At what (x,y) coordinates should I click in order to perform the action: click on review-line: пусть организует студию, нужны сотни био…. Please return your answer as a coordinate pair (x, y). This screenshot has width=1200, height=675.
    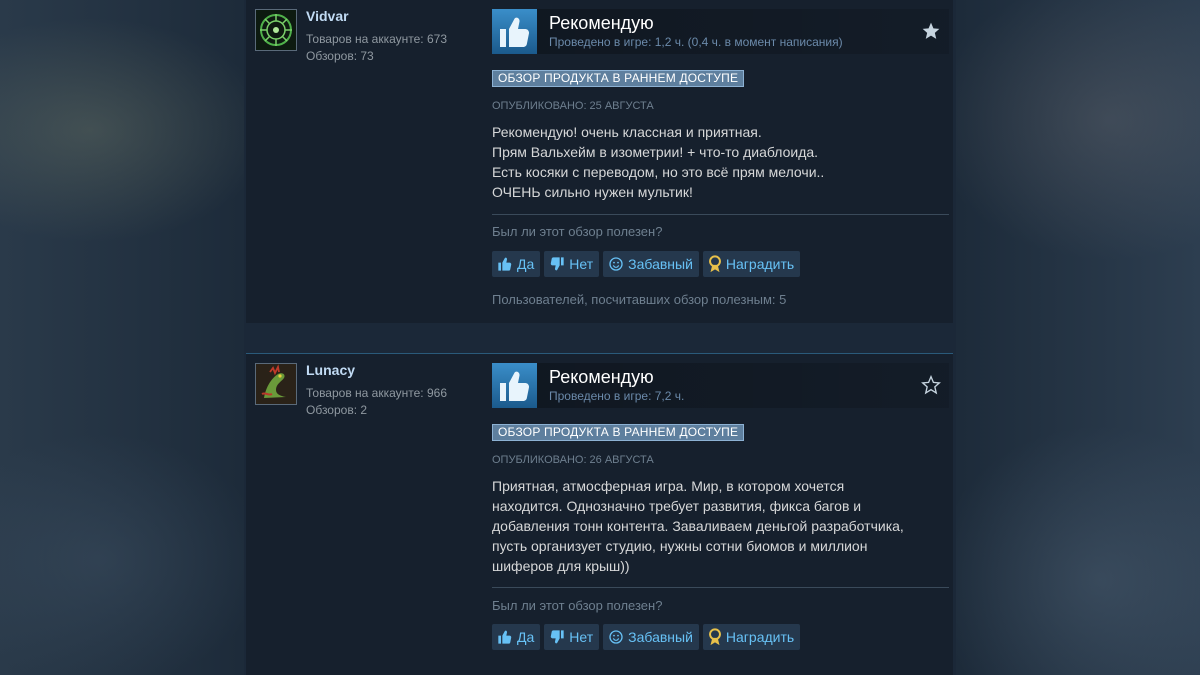
    Looking at the image, I should click on (680, 546).